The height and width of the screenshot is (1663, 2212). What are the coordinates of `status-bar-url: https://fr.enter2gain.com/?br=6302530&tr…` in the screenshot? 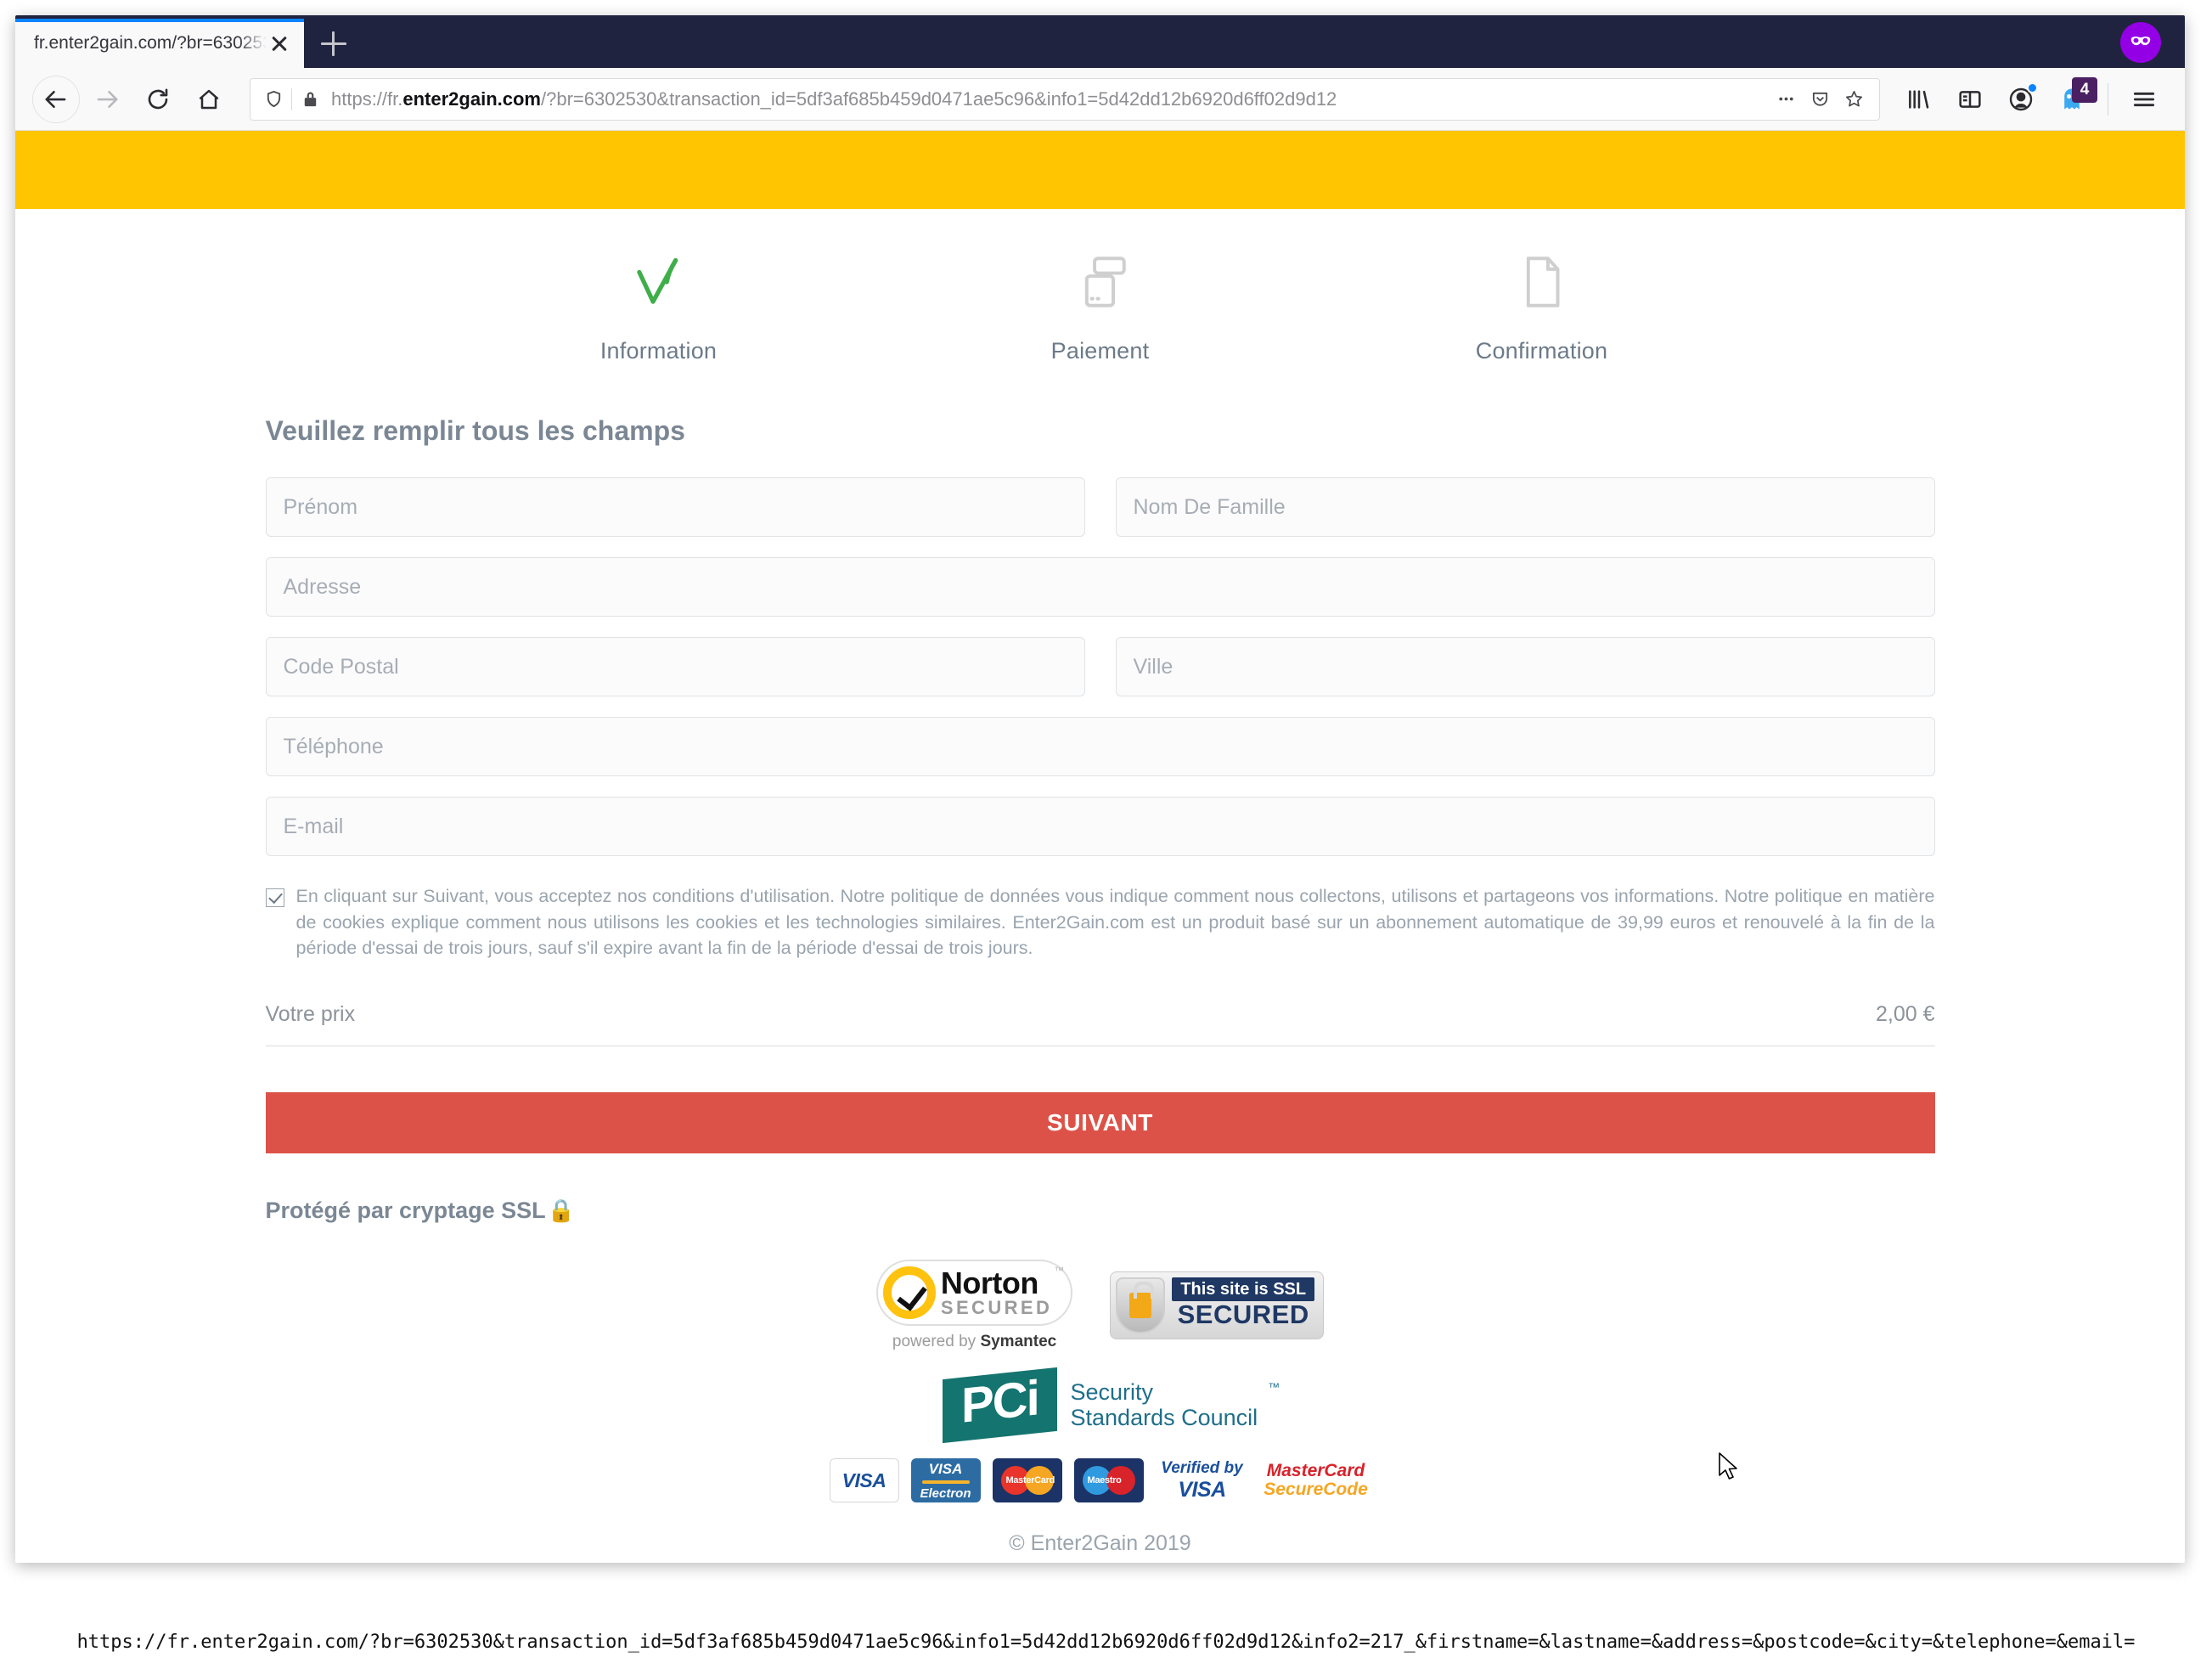 It's located at (1106, 1642).